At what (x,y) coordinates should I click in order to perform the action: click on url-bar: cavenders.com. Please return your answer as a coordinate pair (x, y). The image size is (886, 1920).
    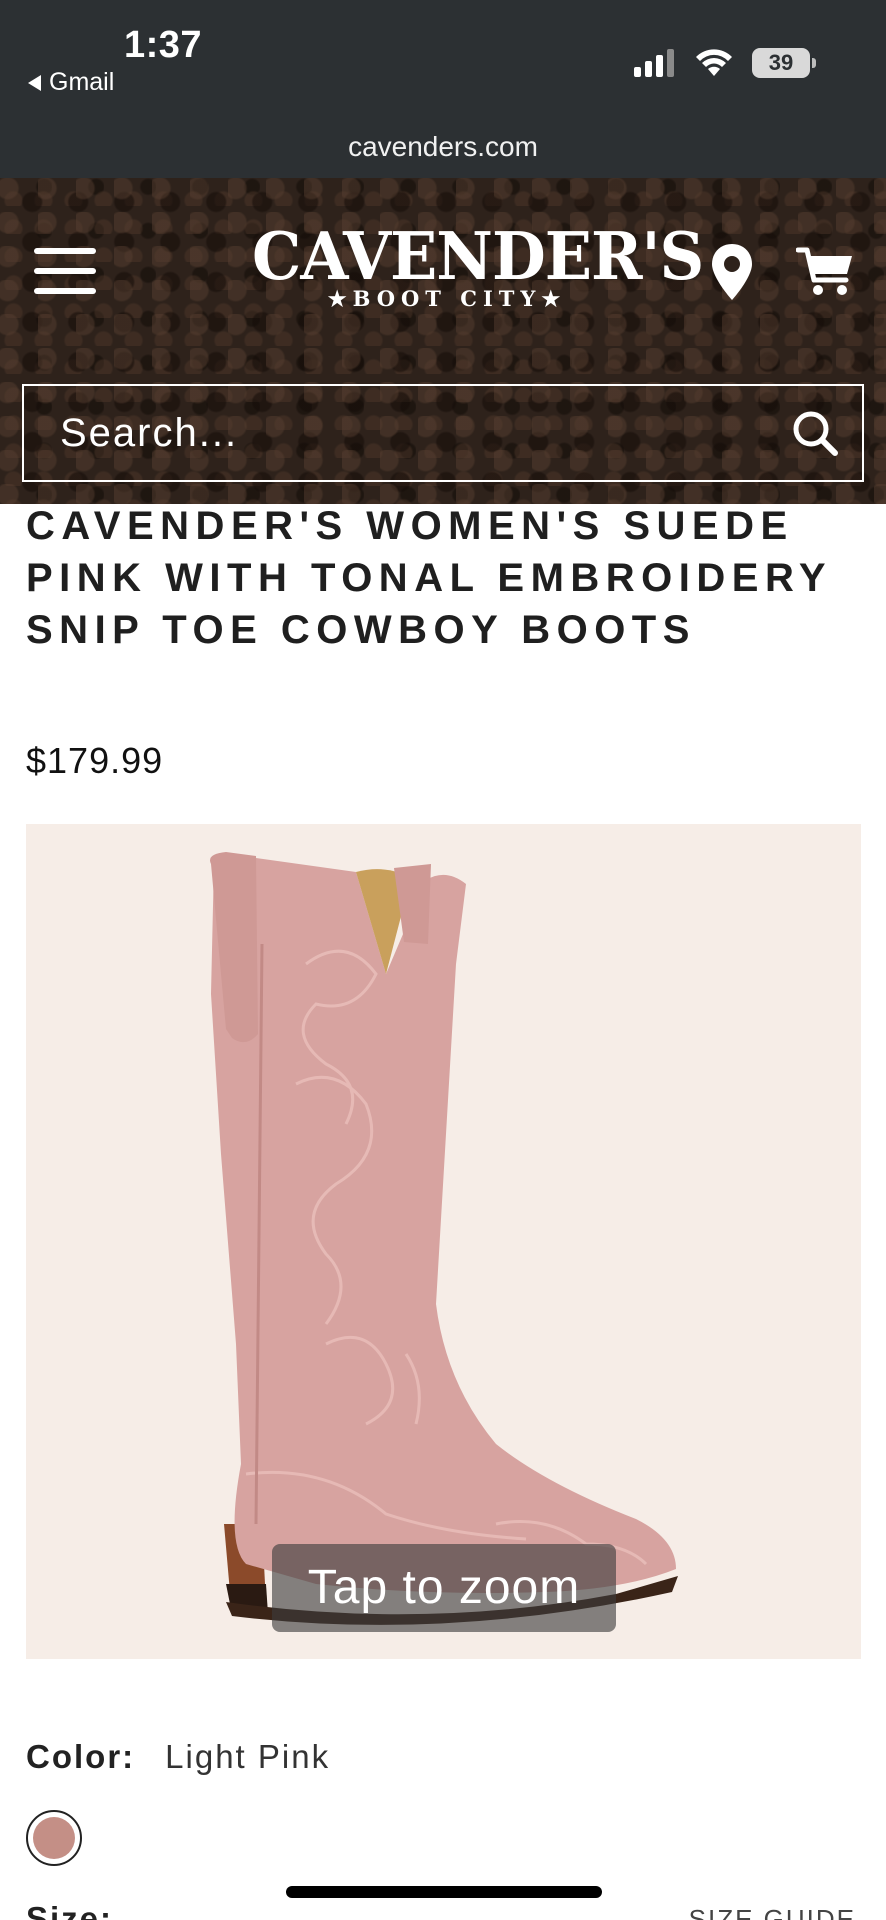
    Looking at the image, I should click on (443, 145).